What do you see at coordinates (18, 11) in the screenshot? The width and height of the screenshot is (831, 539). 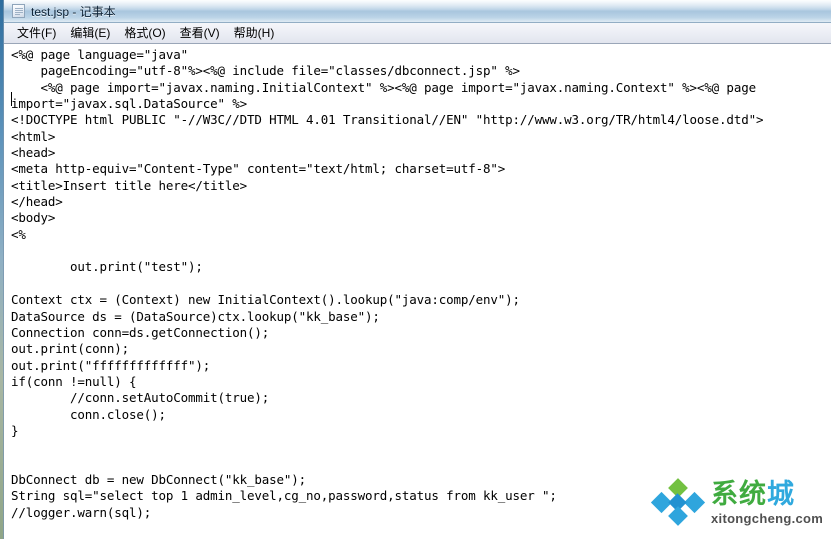 I see `notepad-document-icon` at bounding box center [18, 11].